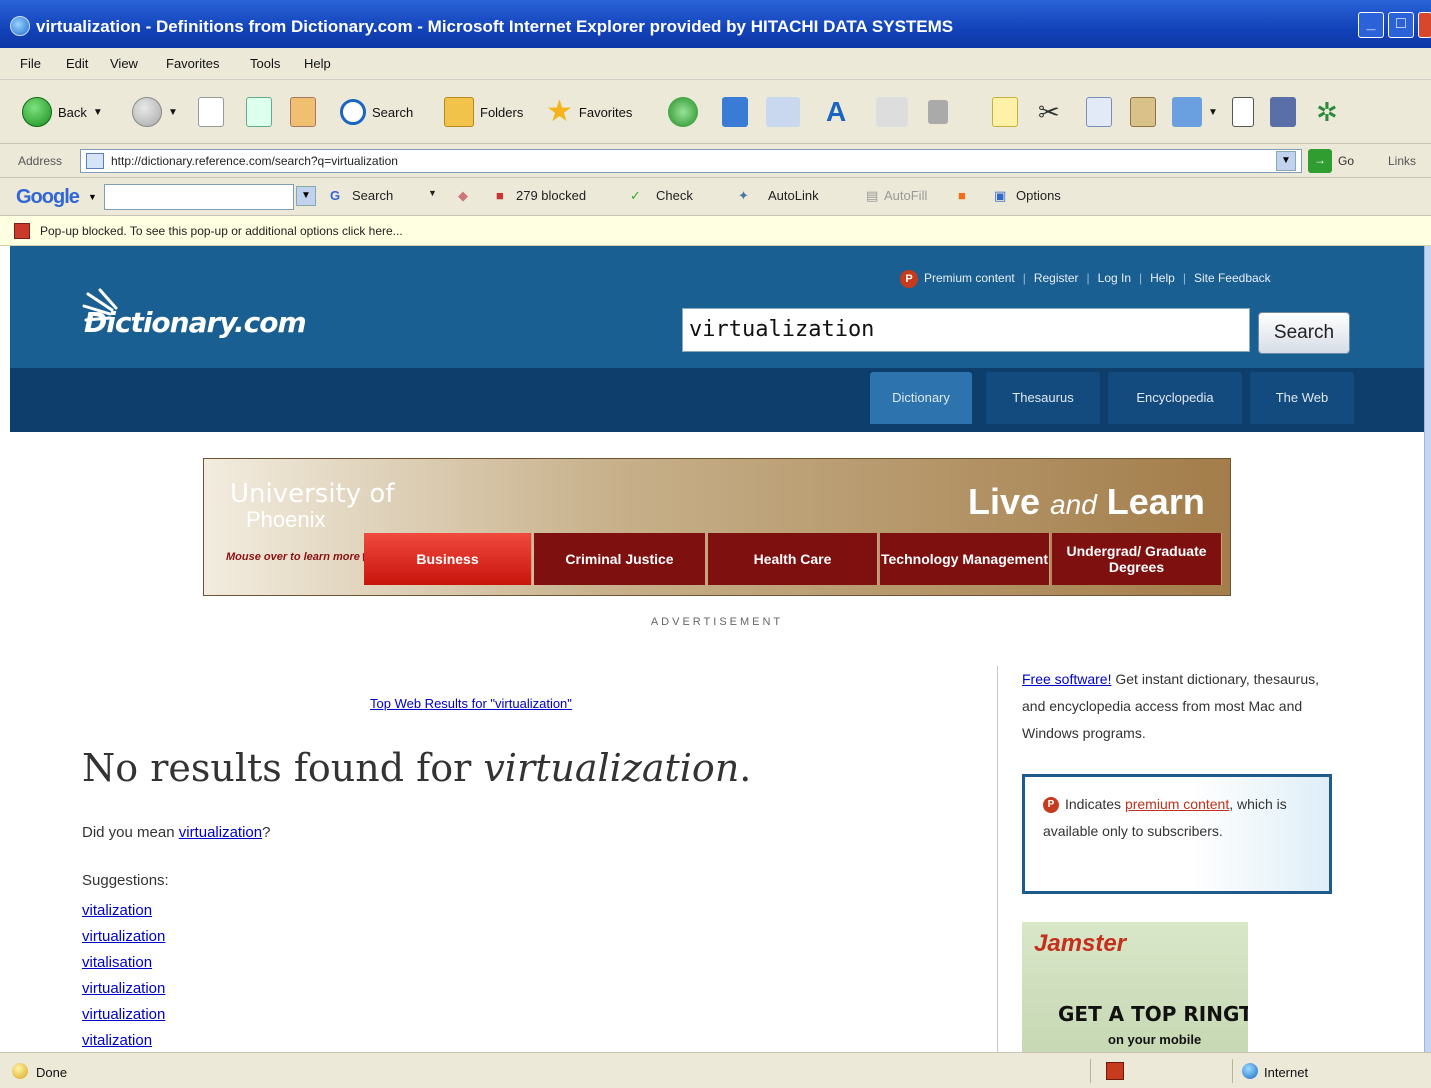 This screenshot has height=1088, width=1431. I want to click on tab-thesaurus: Thesaurus, so click(1043, 398).